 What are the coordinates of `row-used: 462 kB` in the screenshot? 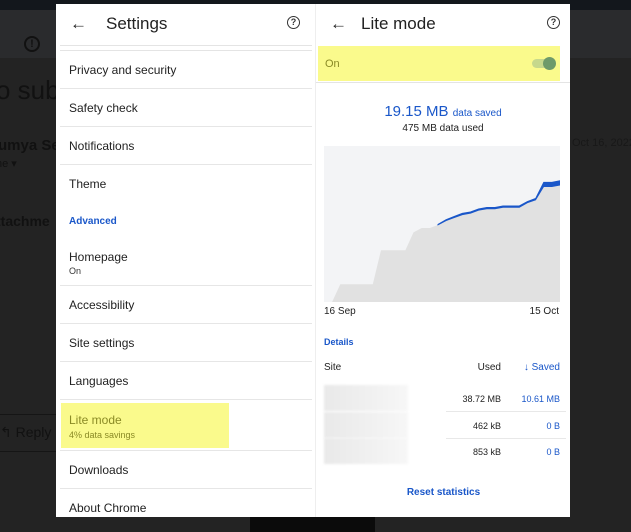 It's located at (486, 426).